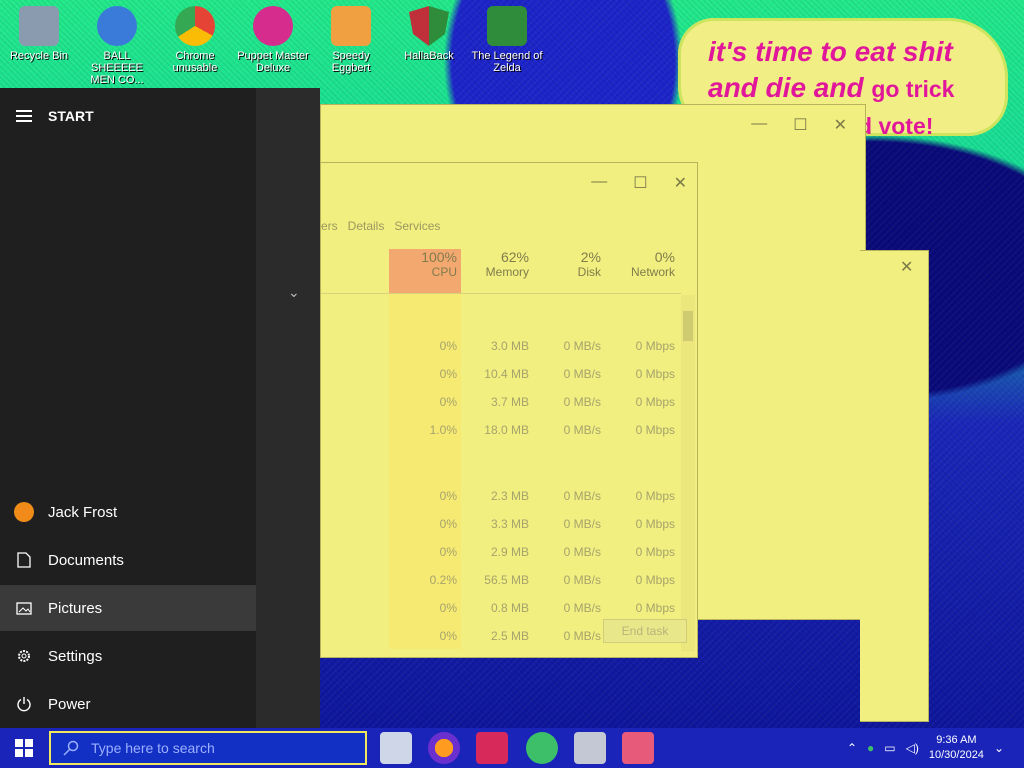 This screenshot has height=768, width=1024. What do you see at coordinates (75, 608) in the screenshot?
I see `start-item-label: Pictures` at bounding box center [75, 608].